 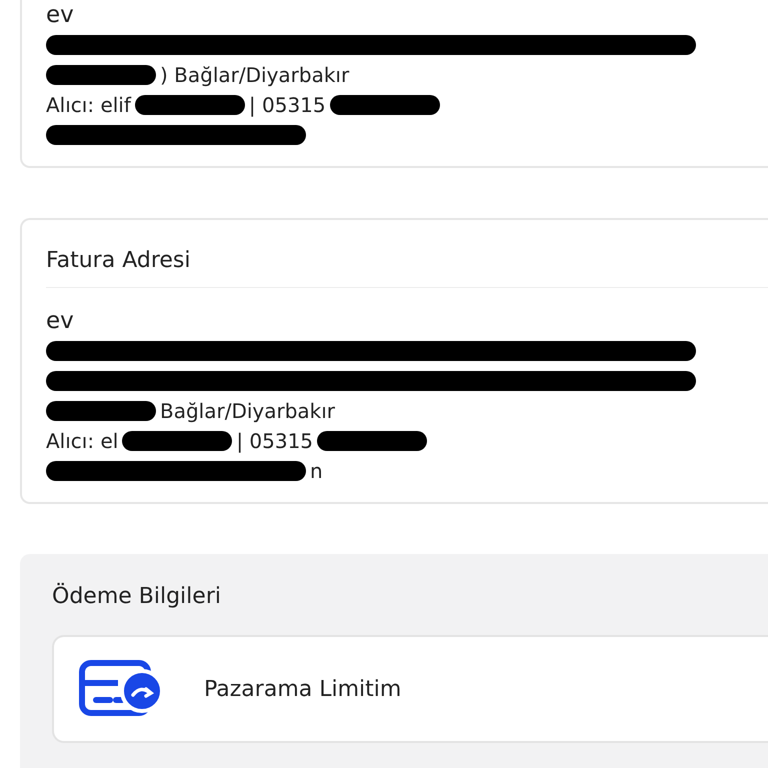 What do you see at coordinates (82, 441) in the screenshot?
I see `address-text: Alıcı: el` at bounding box center [82, 441].